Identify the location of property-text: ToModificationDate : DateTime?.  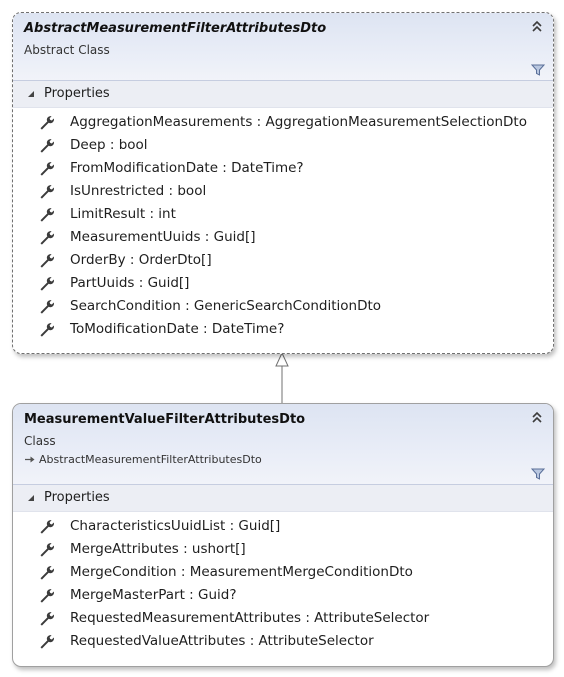
(177, 329).